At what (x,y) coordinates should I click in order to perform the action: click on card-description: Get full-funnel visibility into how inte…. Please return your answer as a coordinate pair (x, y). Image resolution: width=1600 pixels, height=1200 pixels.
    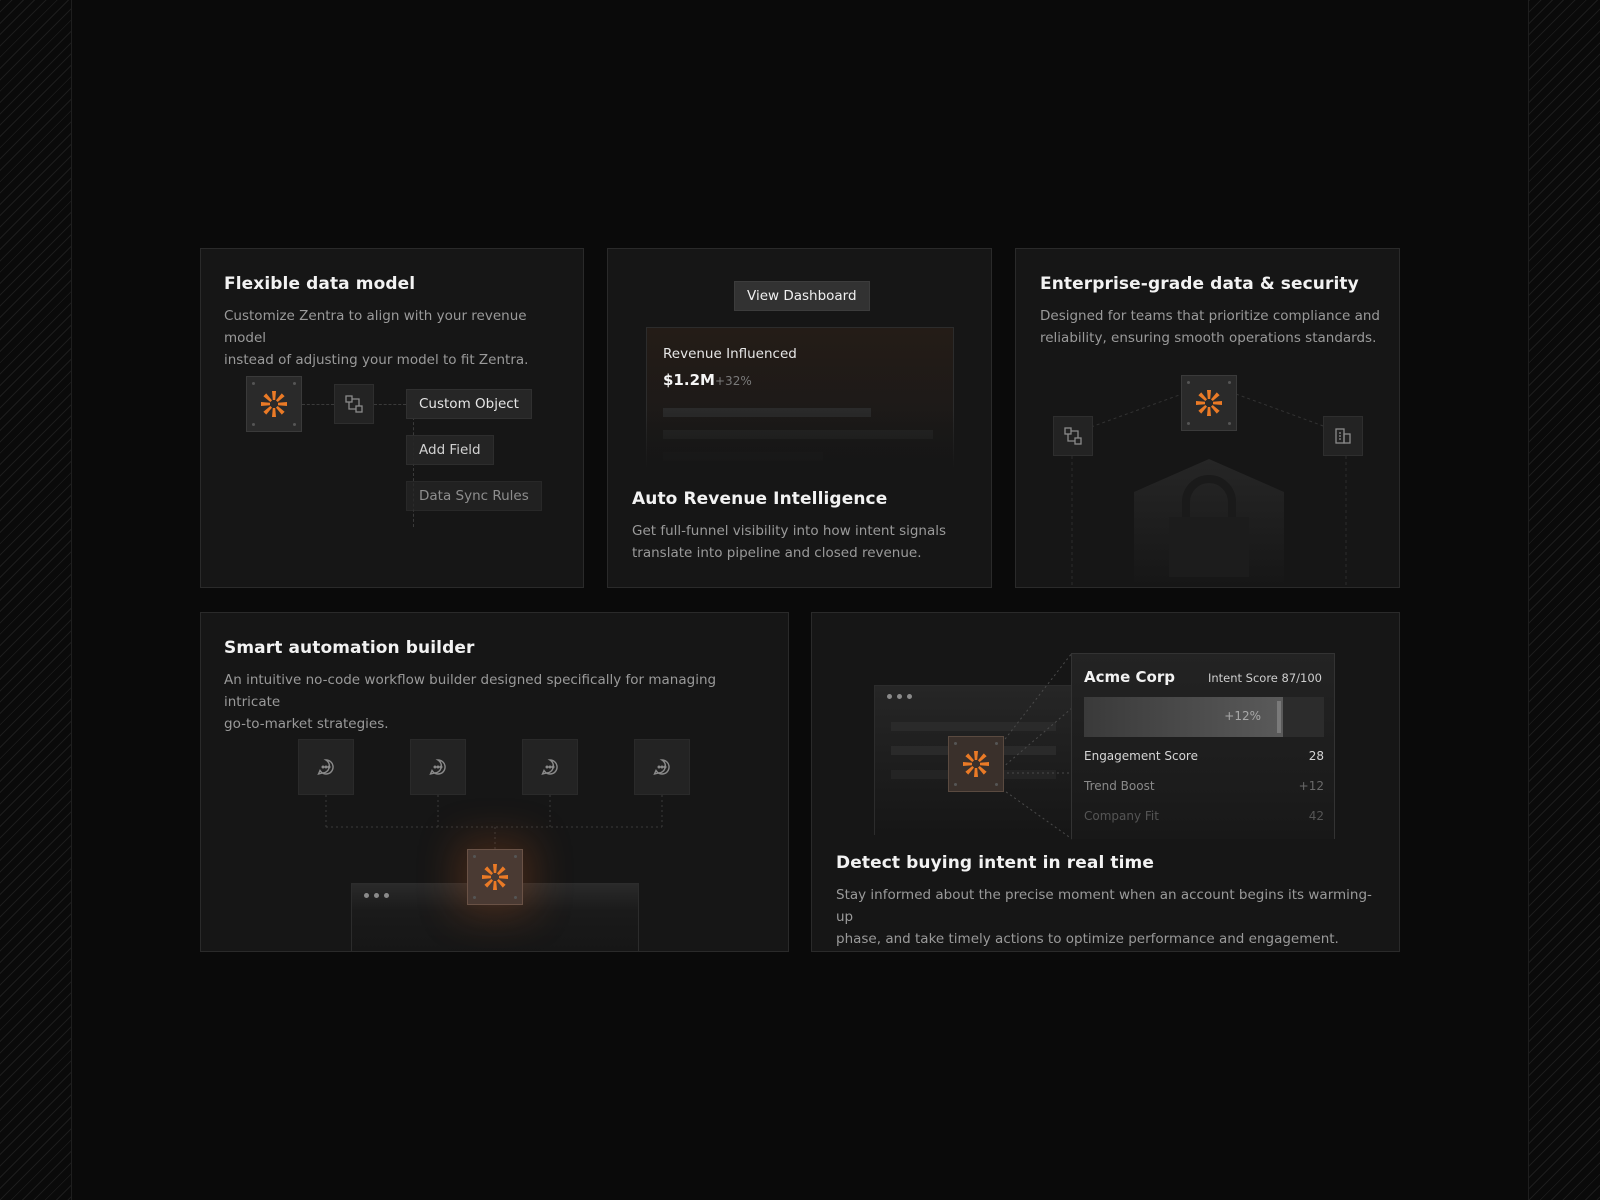
    Looking at the image, I should click on (789, 542).